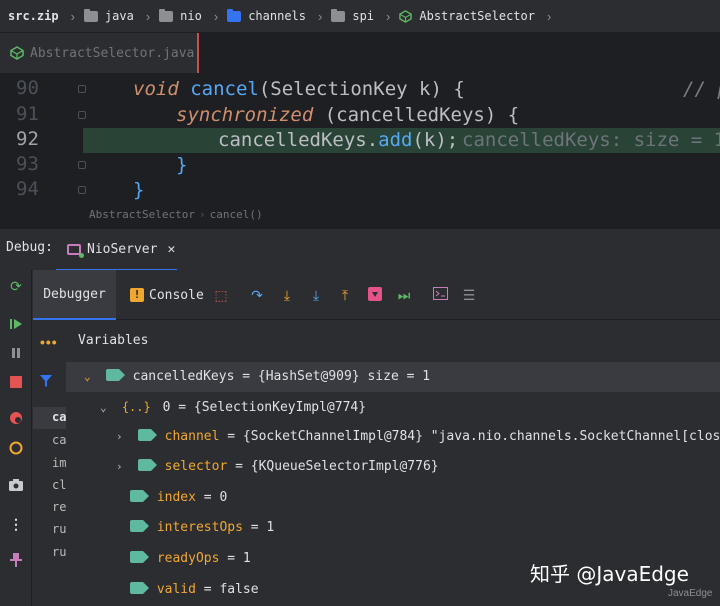  I want to click on code-line-90: void cancel(SelectionKey k) { // p, so click(426, 89).